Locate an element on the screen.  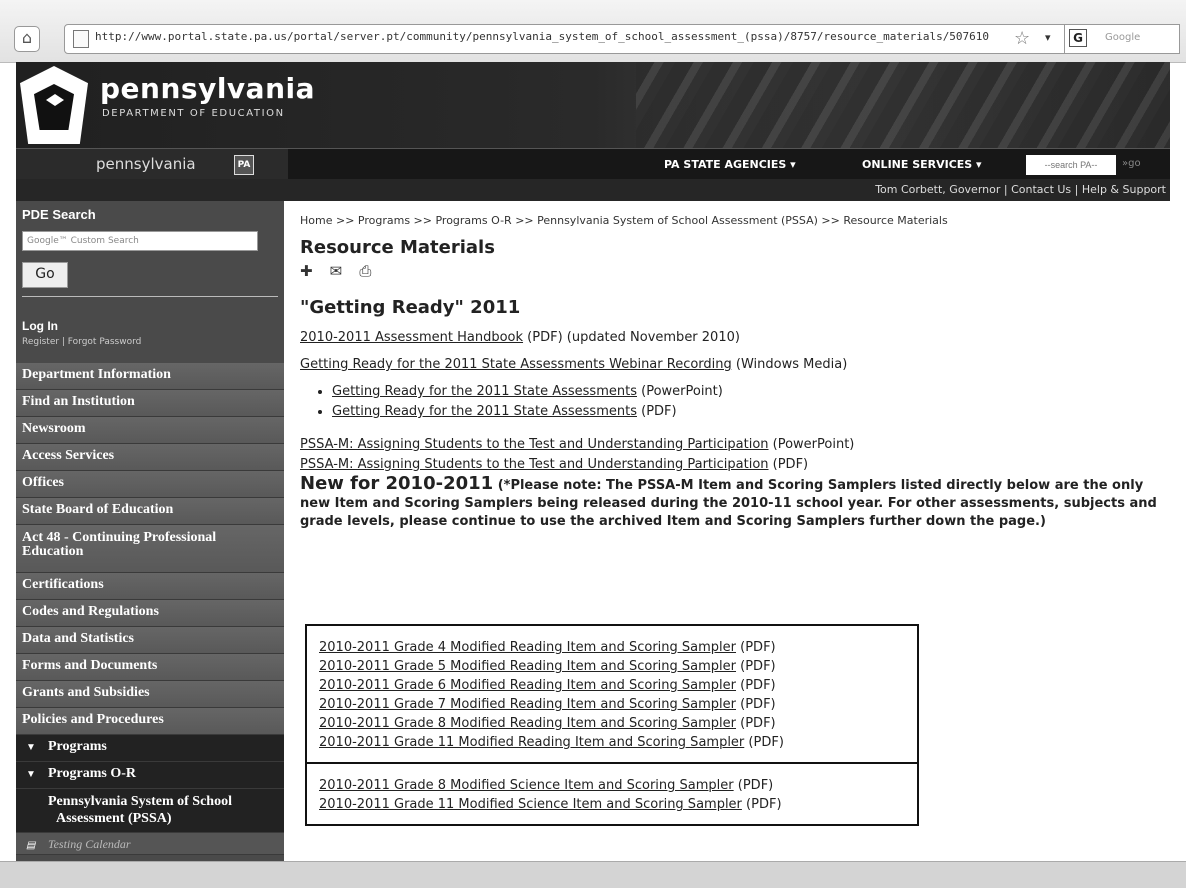
dropdown-icon: ▾ is located at coordinates (1048, 37).